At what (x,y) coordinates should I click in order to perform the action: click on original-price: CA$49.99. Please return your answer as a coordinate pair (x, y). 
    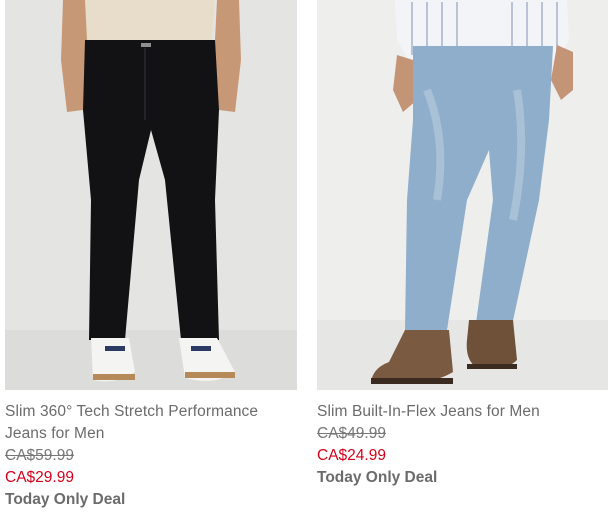
    Looking at the image, I should click on (351, 433).